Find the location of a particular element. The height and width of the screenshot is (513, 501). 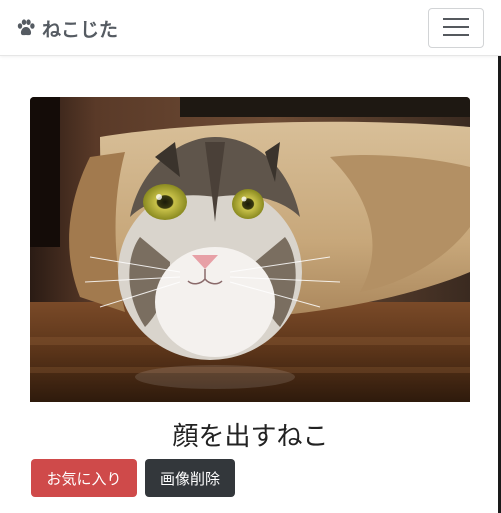

paw-icon is located at coordinates (26, 28).